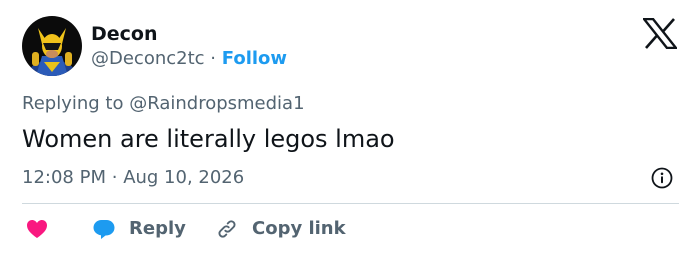 This screenshot has height=256, width=700. What do you see at coordinates (662, 178) in the screenshot?
I see `info-icon` at bounding box center [662, 178].